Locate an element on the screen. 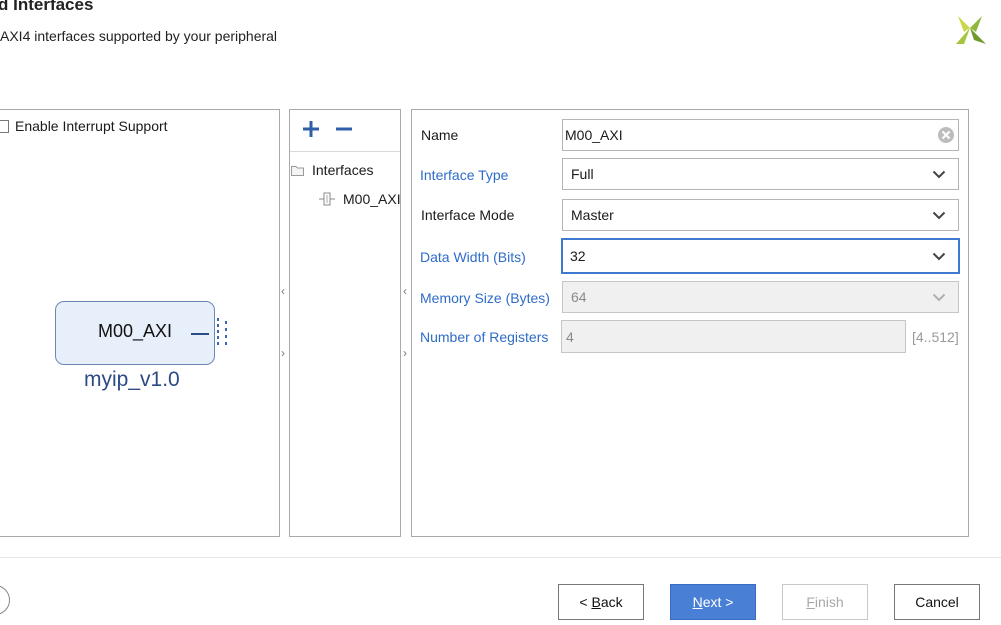  interface-type-select: Full is located at coordinates (760, 174).